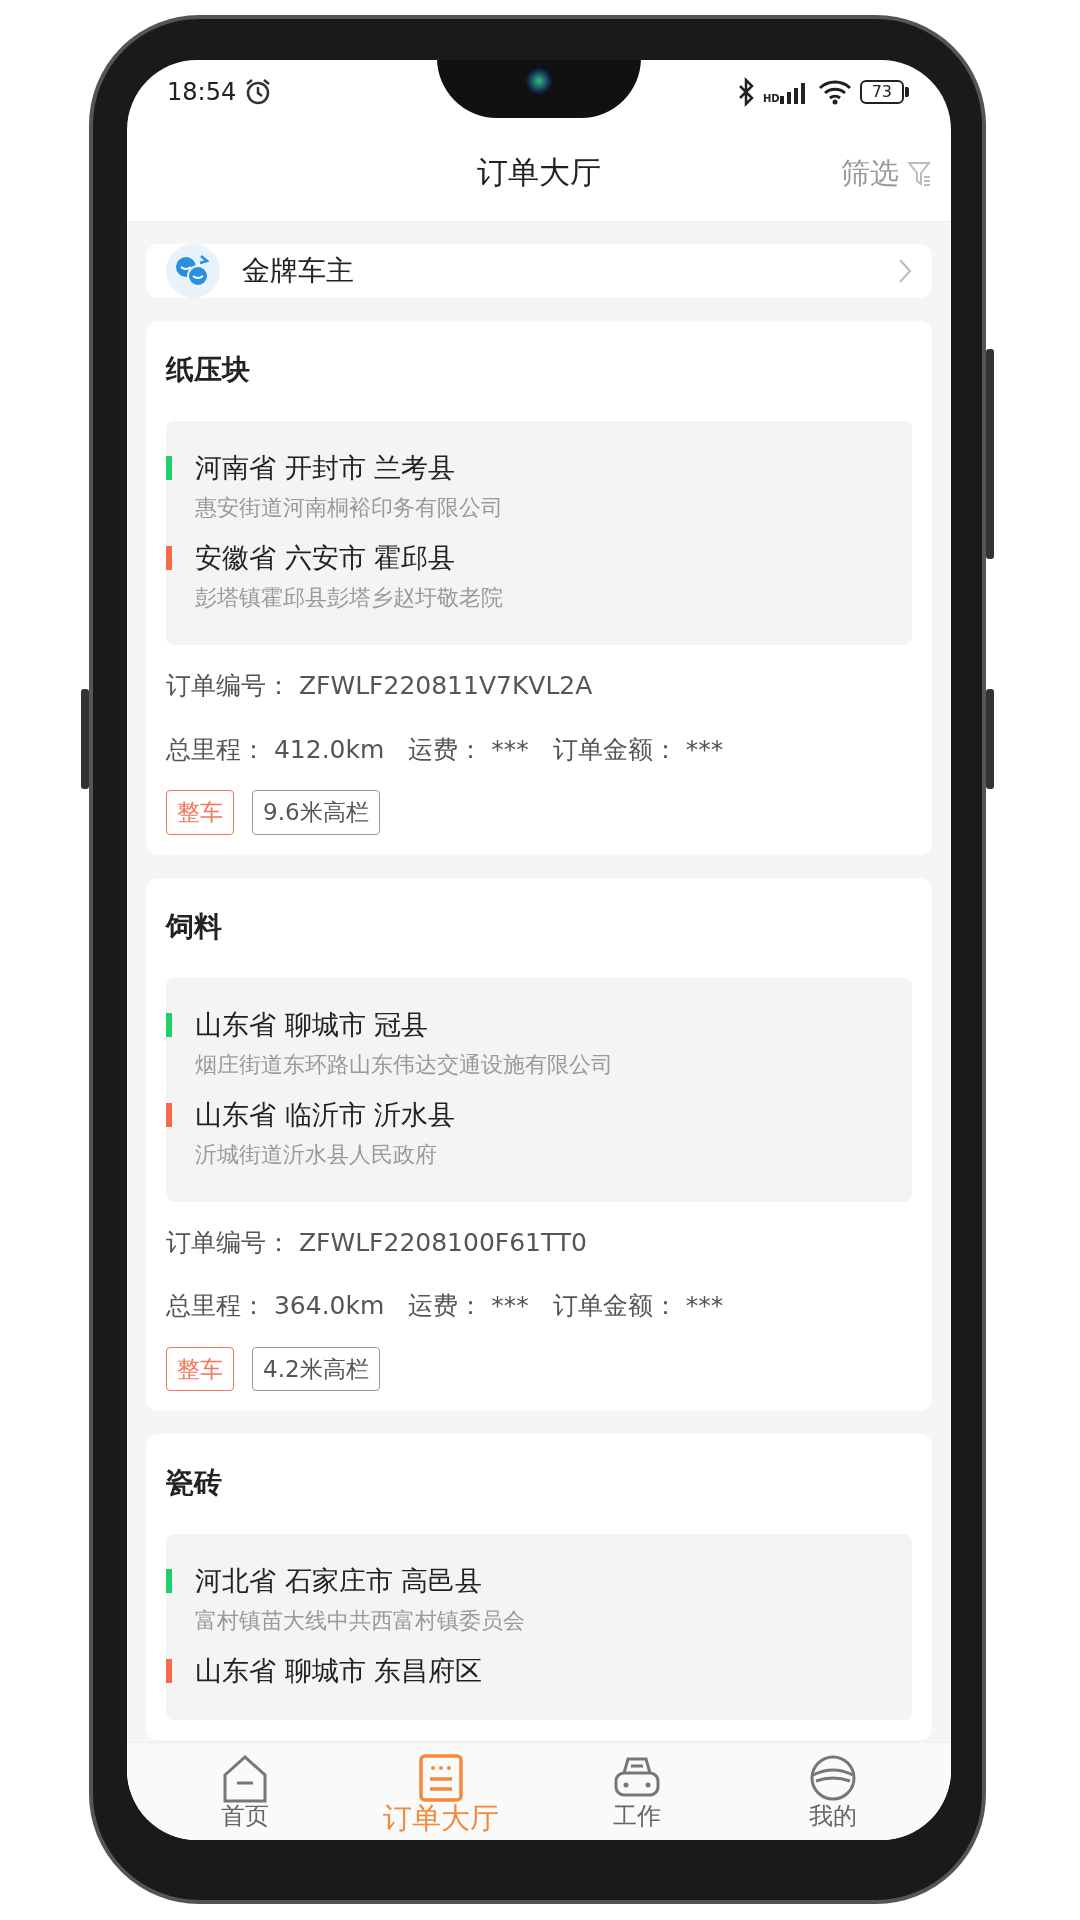  What do you see at coordinates (745, 92) in the screenshot?
I see `bluetooth-icon` at bounding box center [745, 92].